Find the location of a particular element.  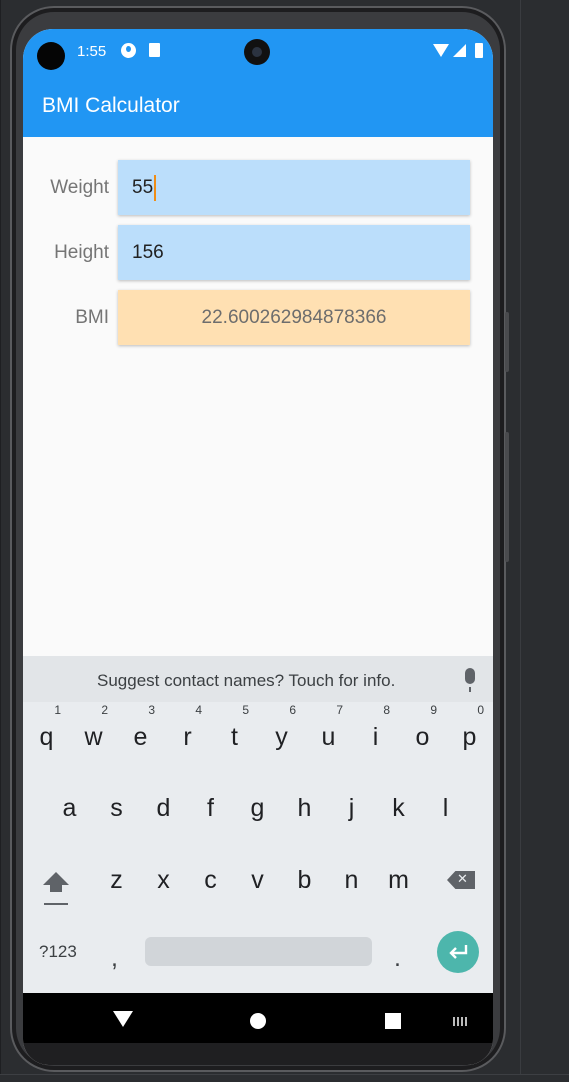

key-hint: 5 is located at coordinates (245, 710).